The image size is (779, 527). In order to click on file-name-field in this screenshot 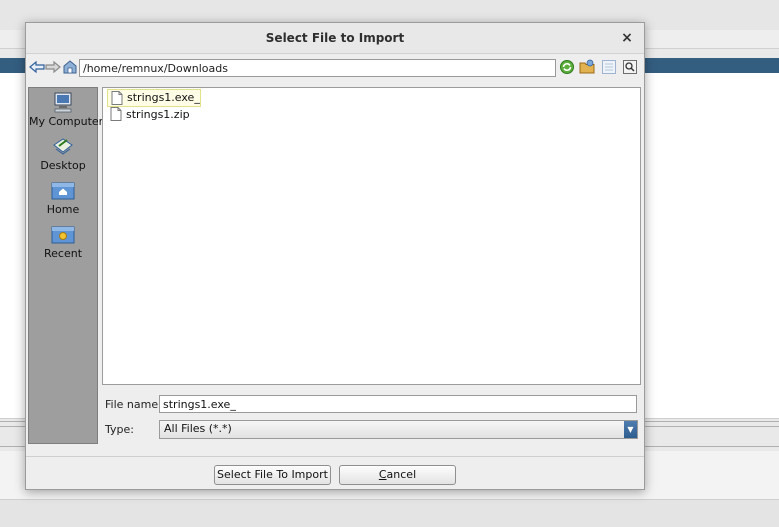, I will do `click(398, 404)`.